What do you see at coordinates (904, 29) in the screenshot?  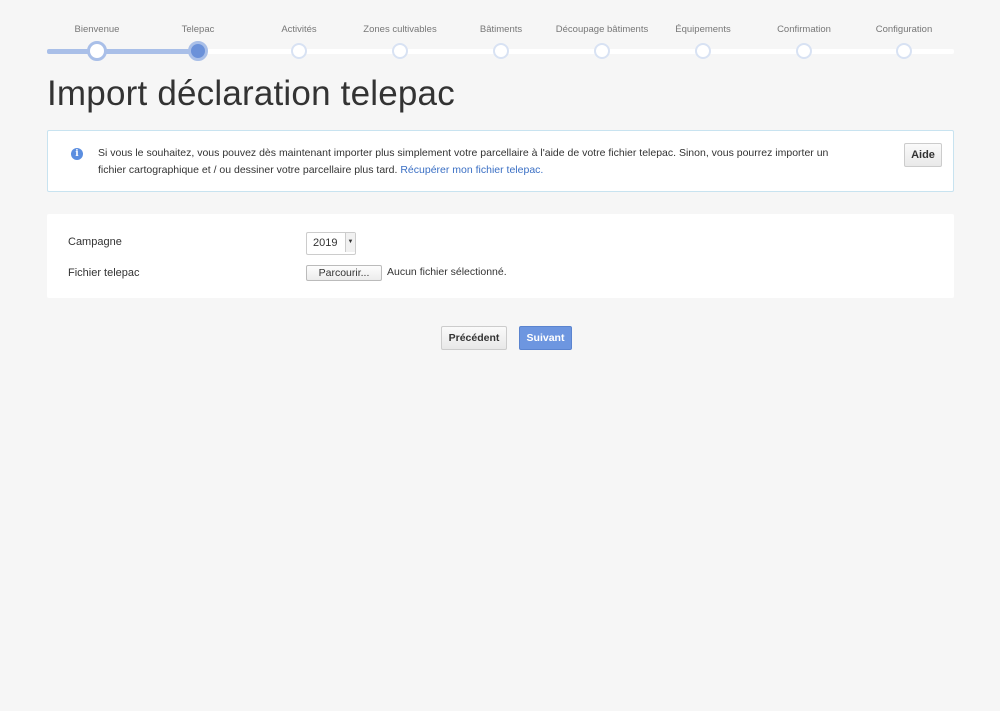 I see `step-label: Configuration` at bounding box center [904, 29].